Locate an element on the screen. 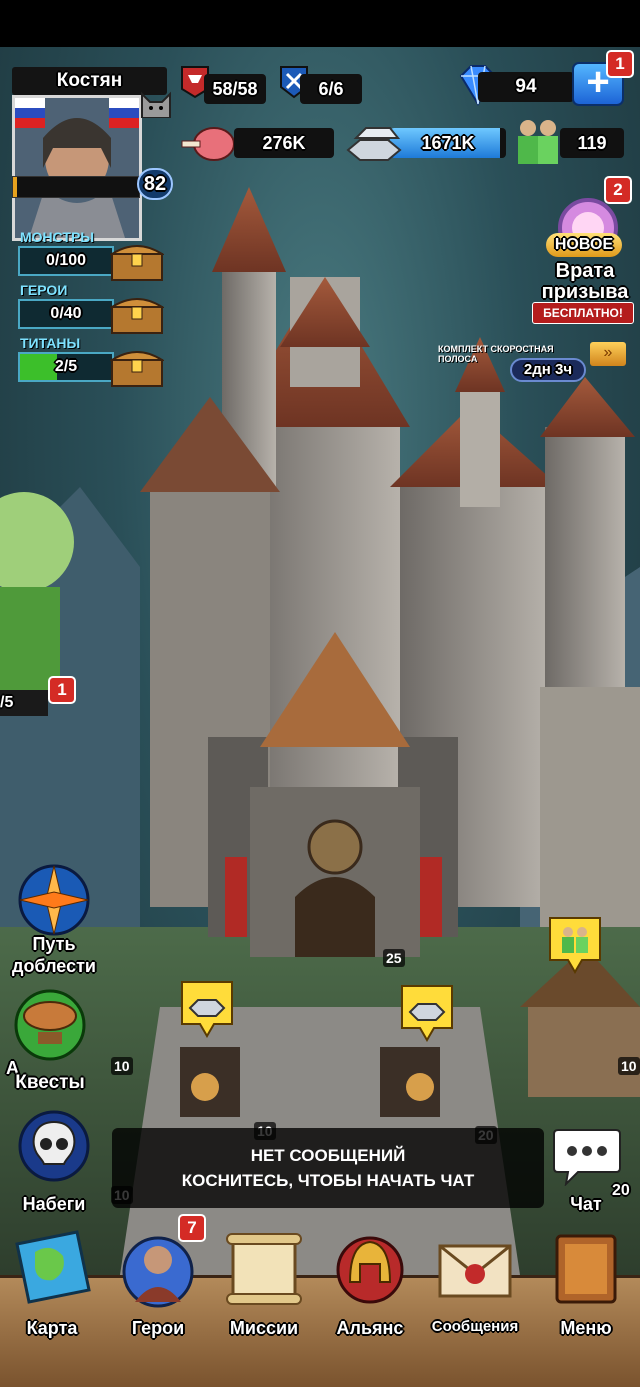  heroes-chest-progress: 0/40 is located at coordinates (66, 314).